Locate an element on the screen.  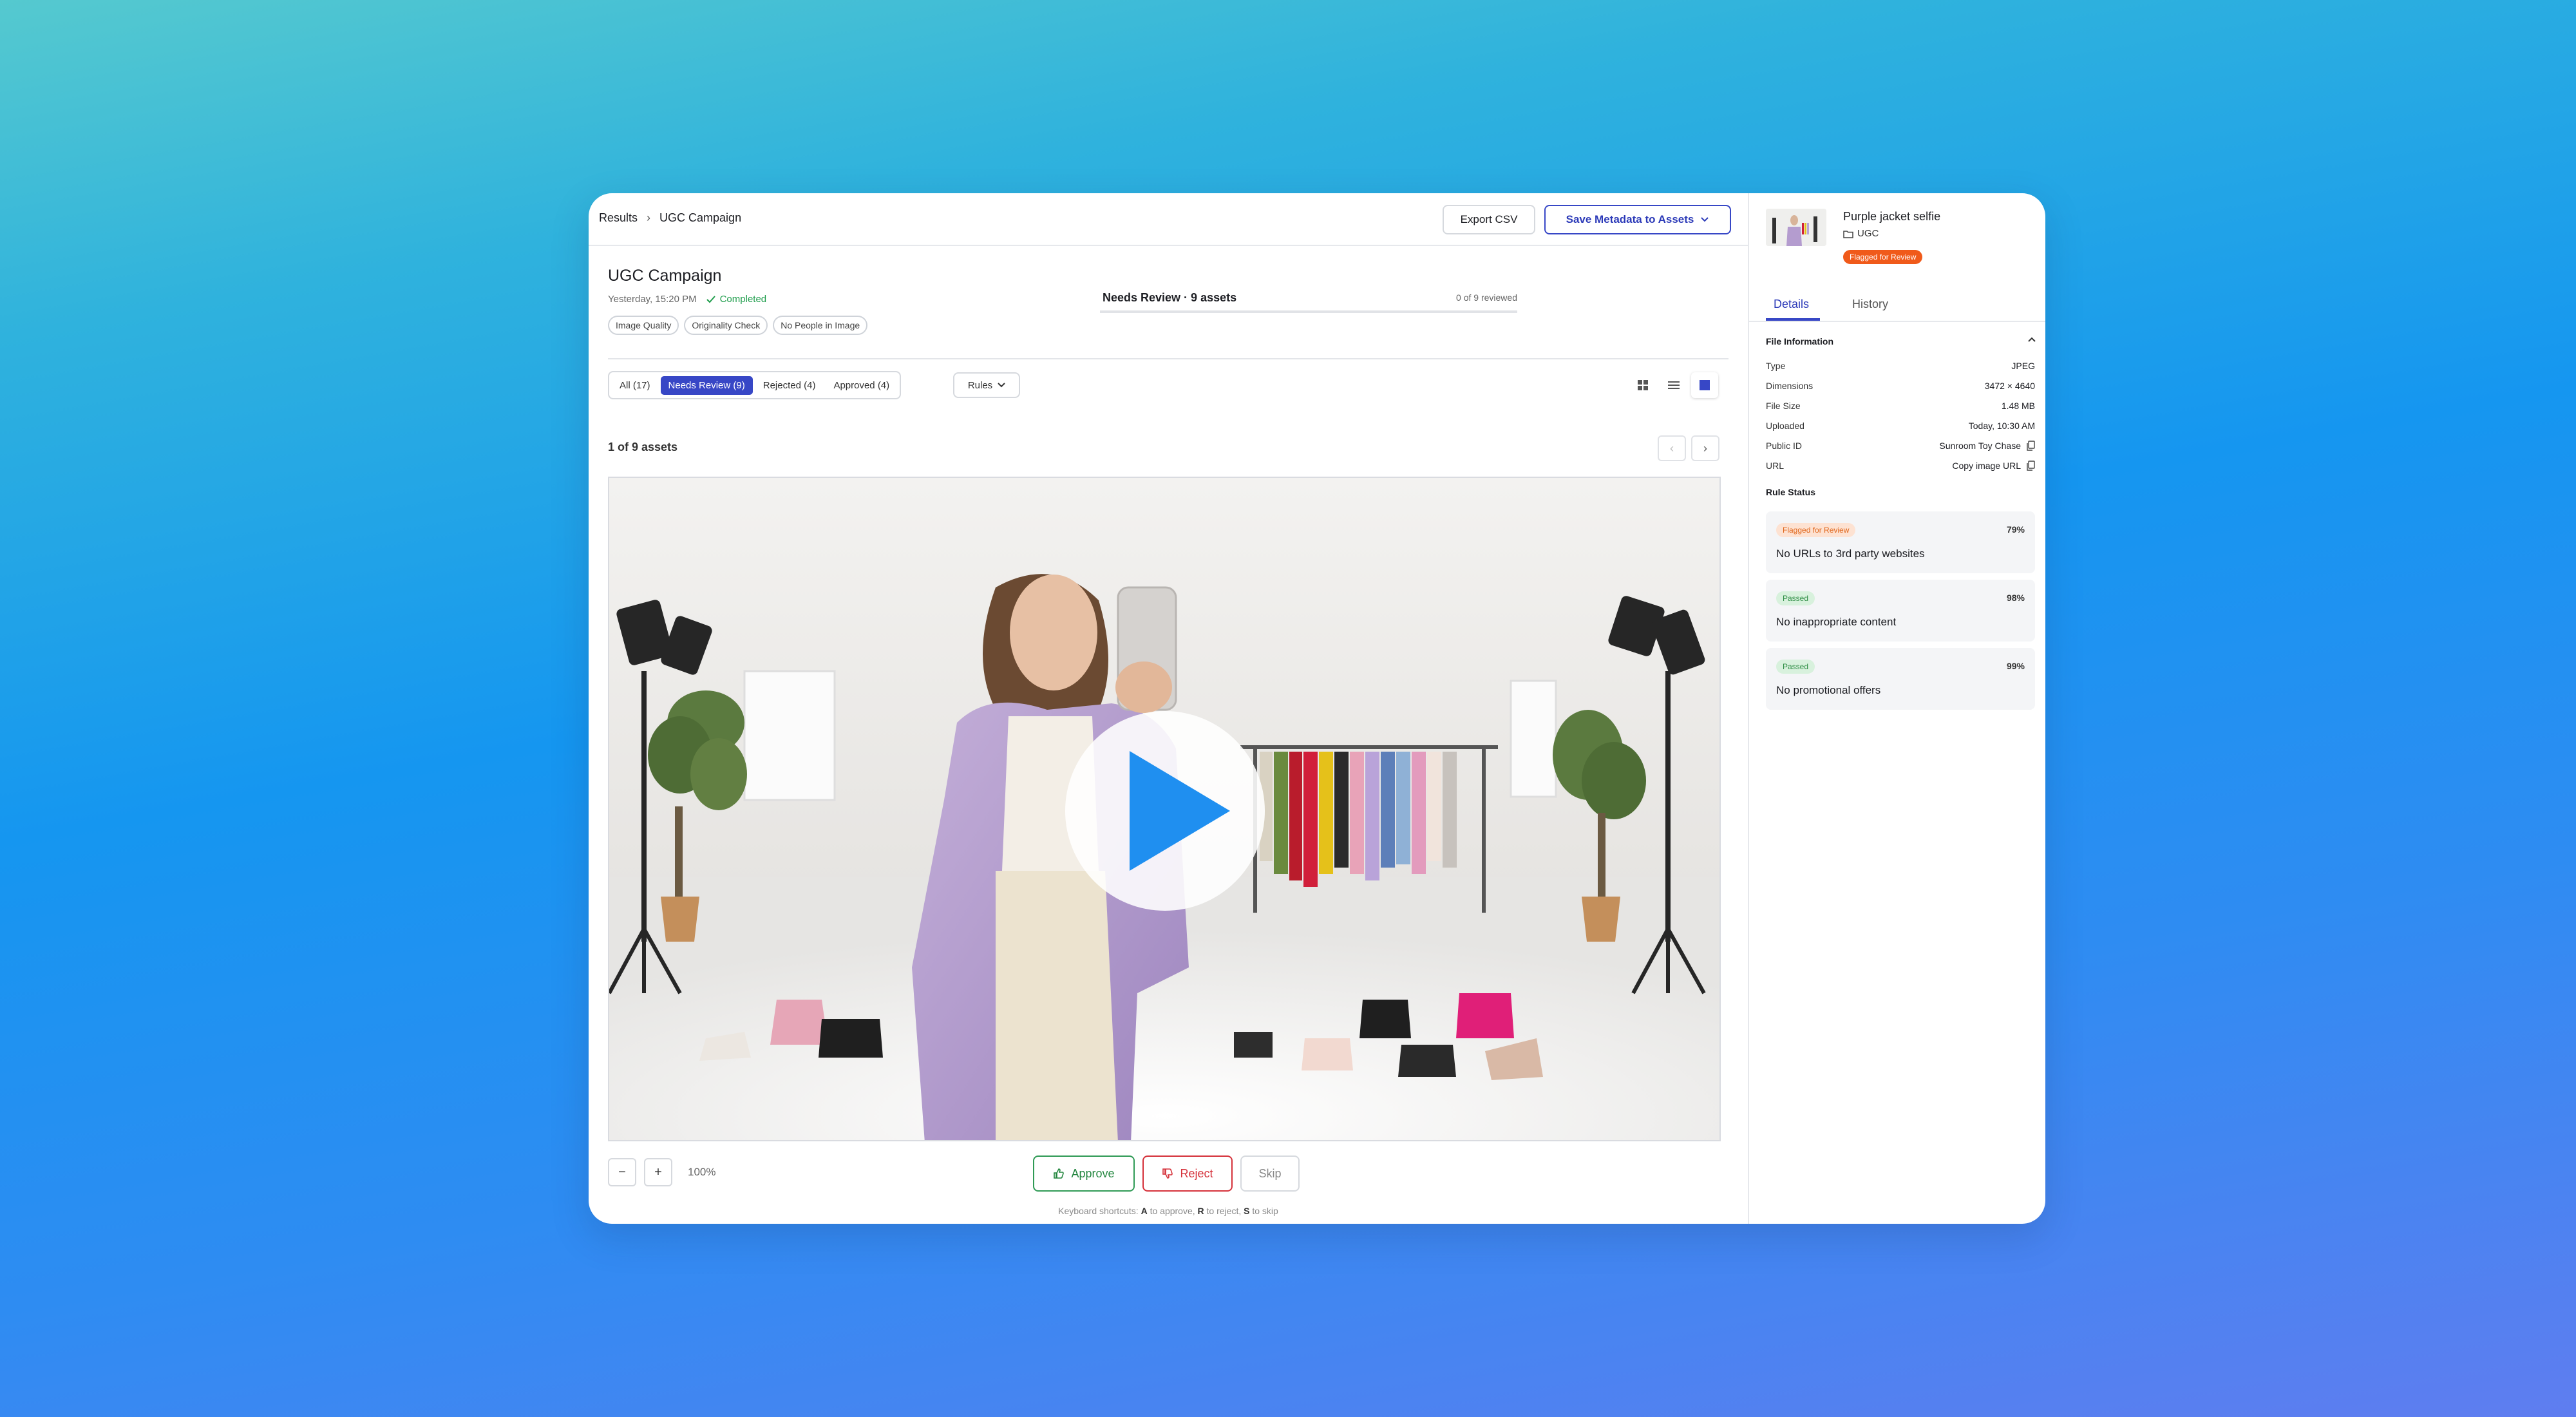
play-icon is located at coordinates (1180, 811).